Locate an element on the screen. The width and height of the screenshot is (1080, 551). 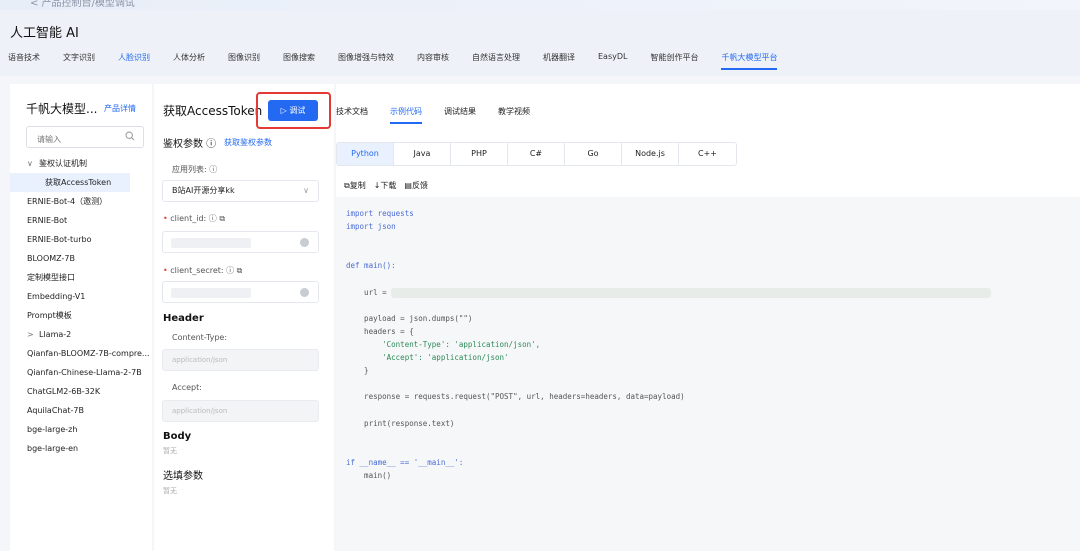
doc-tab: 示例代码 is located at coordinates (406, 115).